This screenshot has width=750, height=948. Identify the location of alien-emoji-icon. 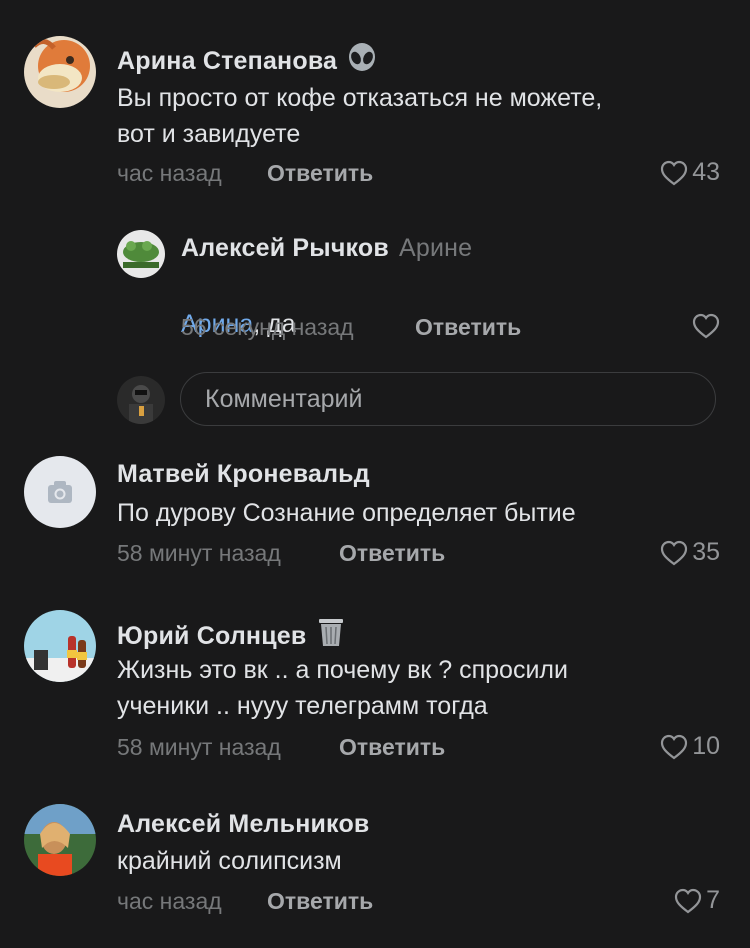
(362, 61).